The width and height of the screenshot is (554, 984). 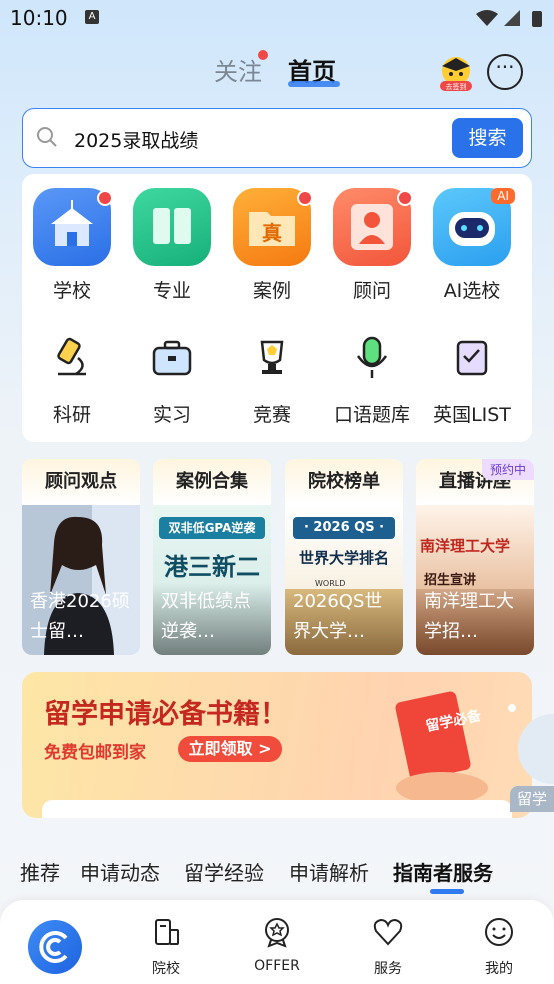 I want to click on heart-icon, so click(x=388, y=932).